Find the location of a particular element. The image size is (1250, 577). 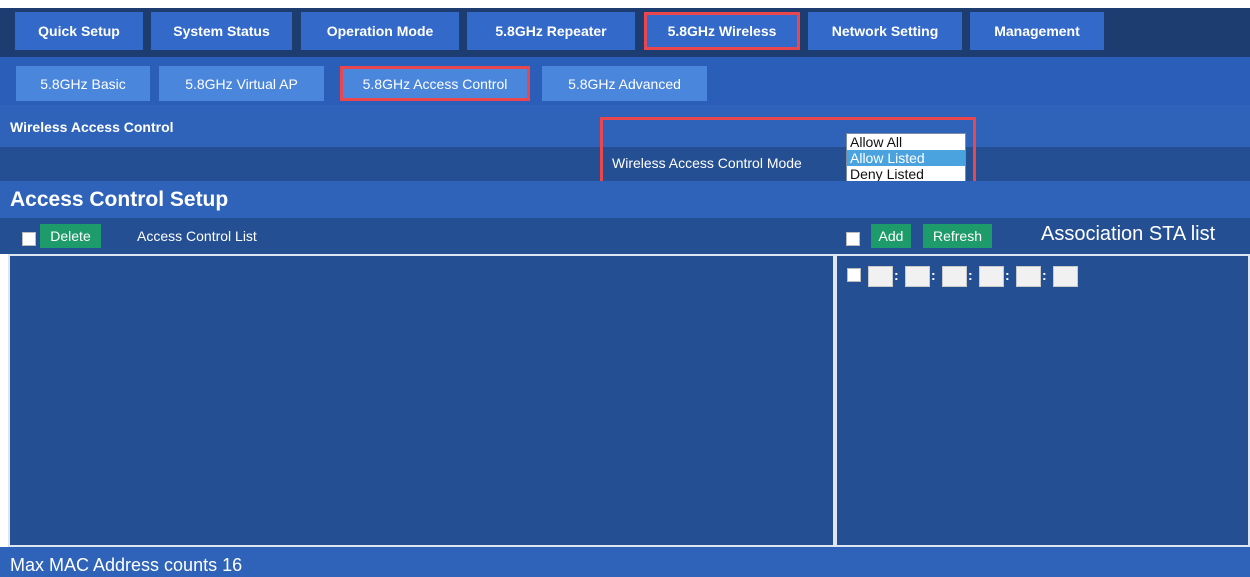

section-title: Wireless Access Control is located at coordinates (92, 127).